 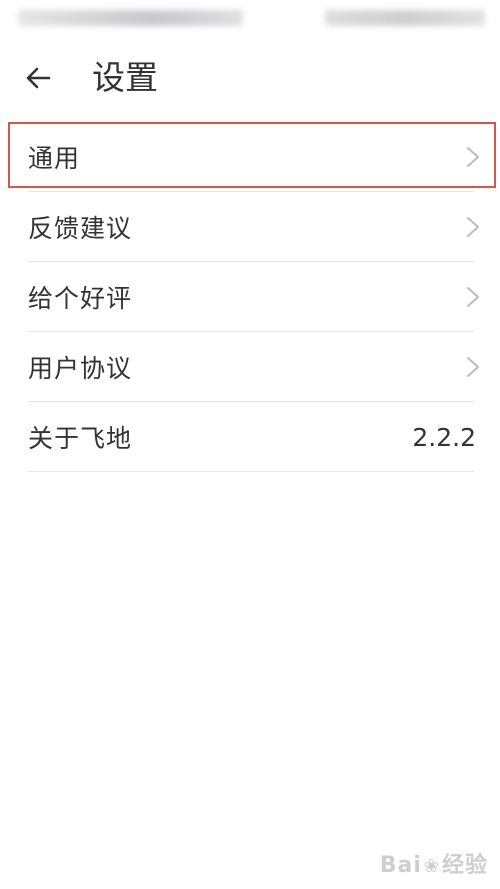 What do you see at coordinates (444, 437) in the screenshot?
I see `version-value: 2.2.2` at bounding box center [444, 437].